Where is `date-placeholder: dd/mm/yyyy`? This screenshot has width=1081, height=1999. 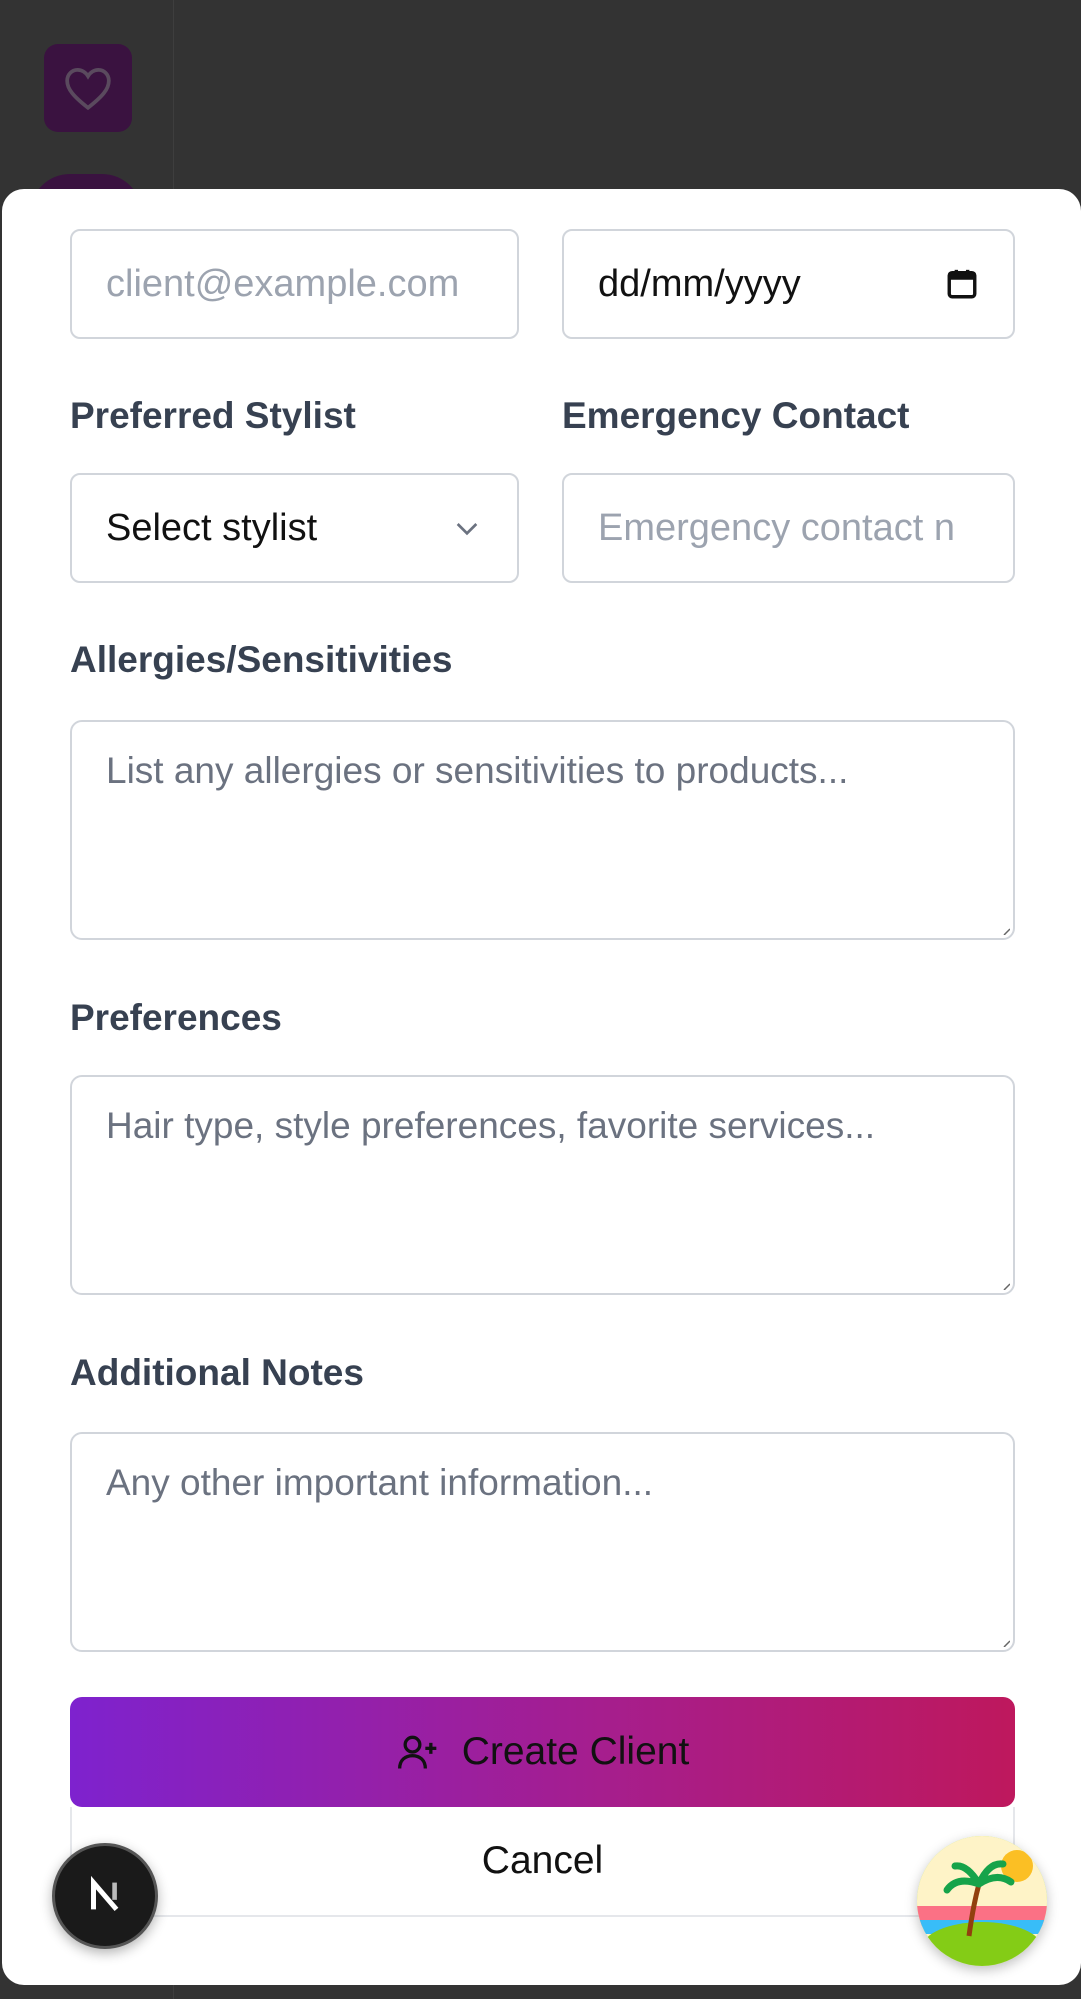
date-placeholder: dd/mm/yyyy is located at coordinates (699, 283).